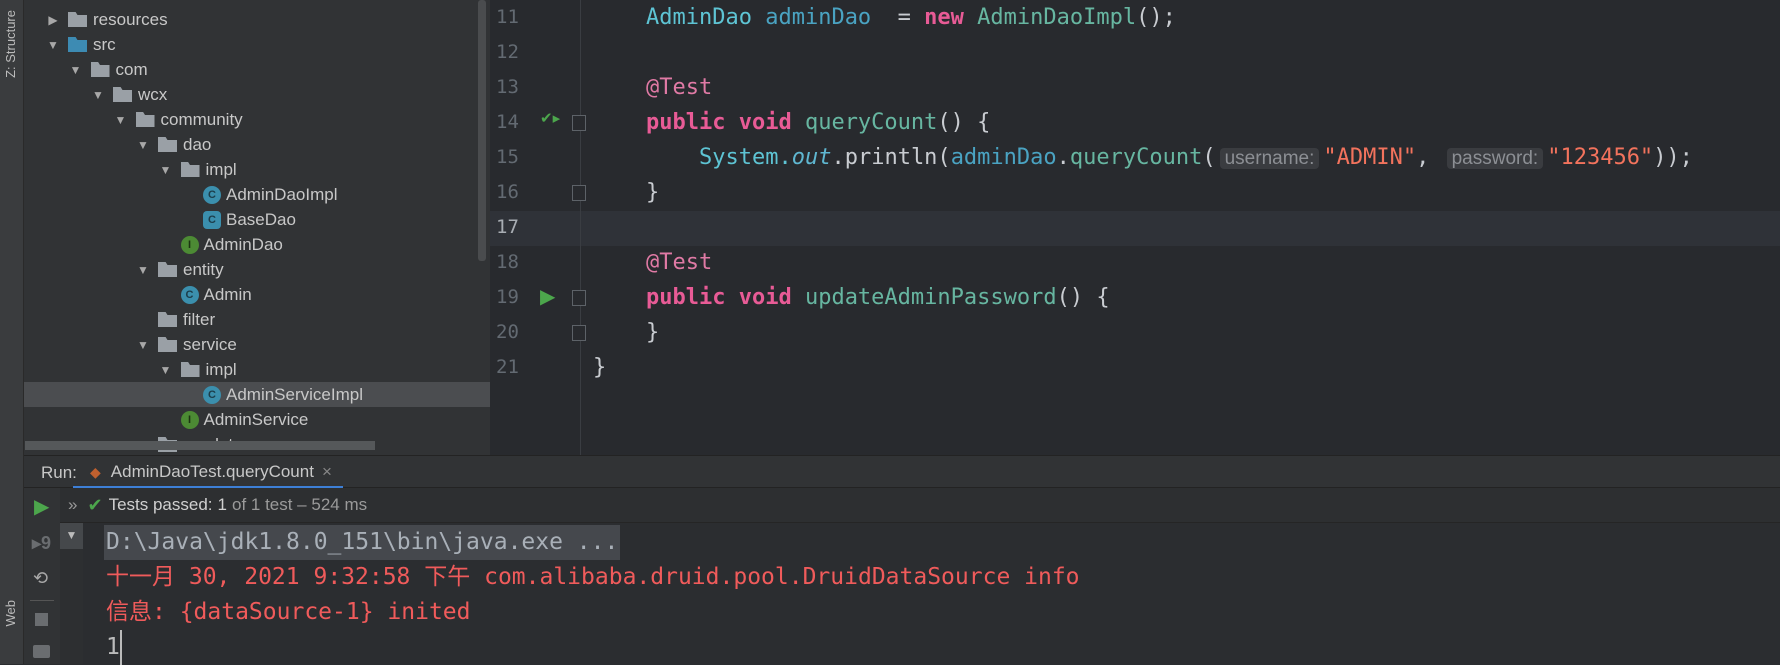 Image resolution: width=1780 pixels, height=665 pixels. I want to click on toggle-auto-test-icon: ⟲, so click(40, 578).